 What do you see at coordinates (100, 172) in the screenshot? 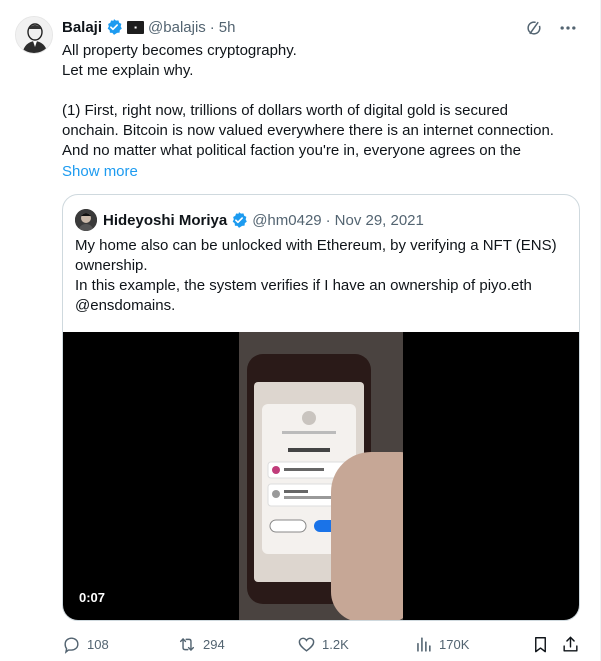
I see `show-more-link: Show more` at bounding box center [100, 172].